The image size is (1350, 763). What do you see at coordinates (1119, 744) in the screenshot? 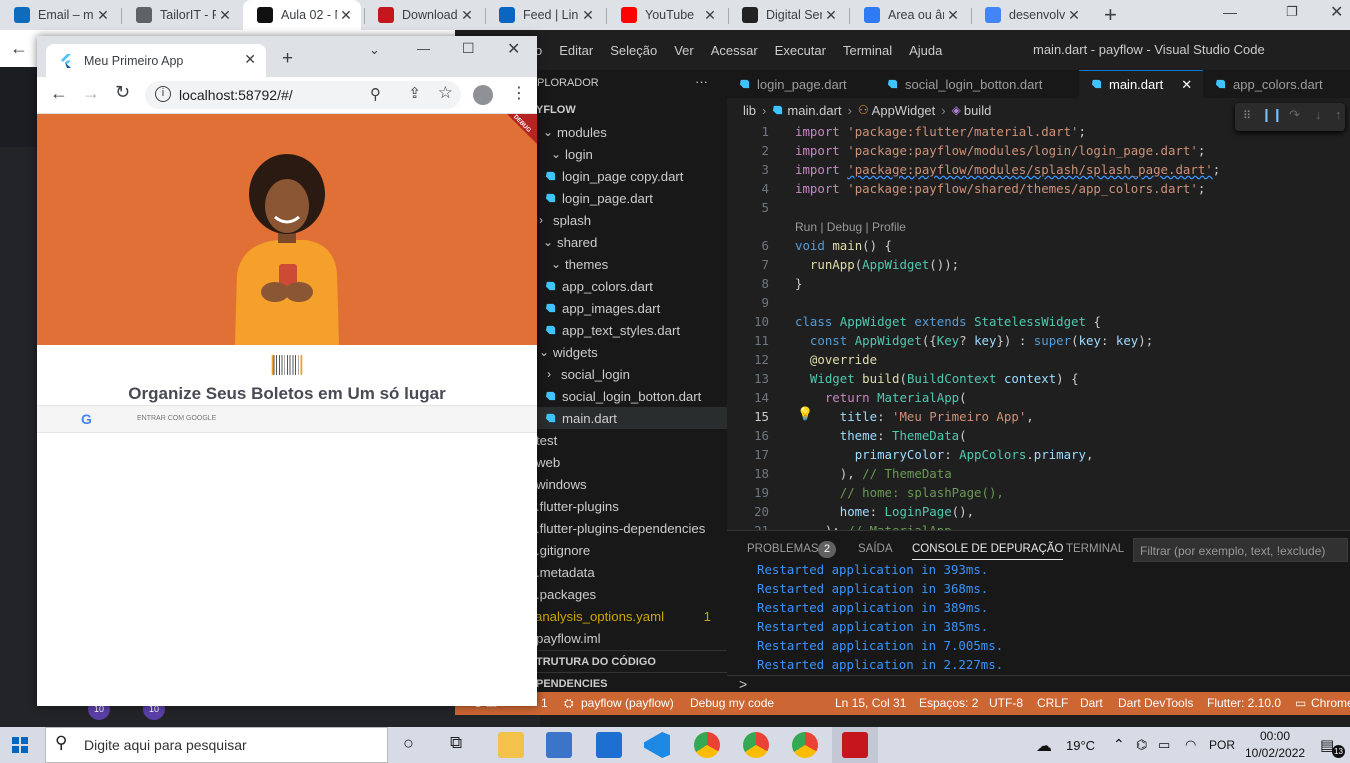
I see `chevron-up-icon: ⌃` at bounding box center [1119, 744].